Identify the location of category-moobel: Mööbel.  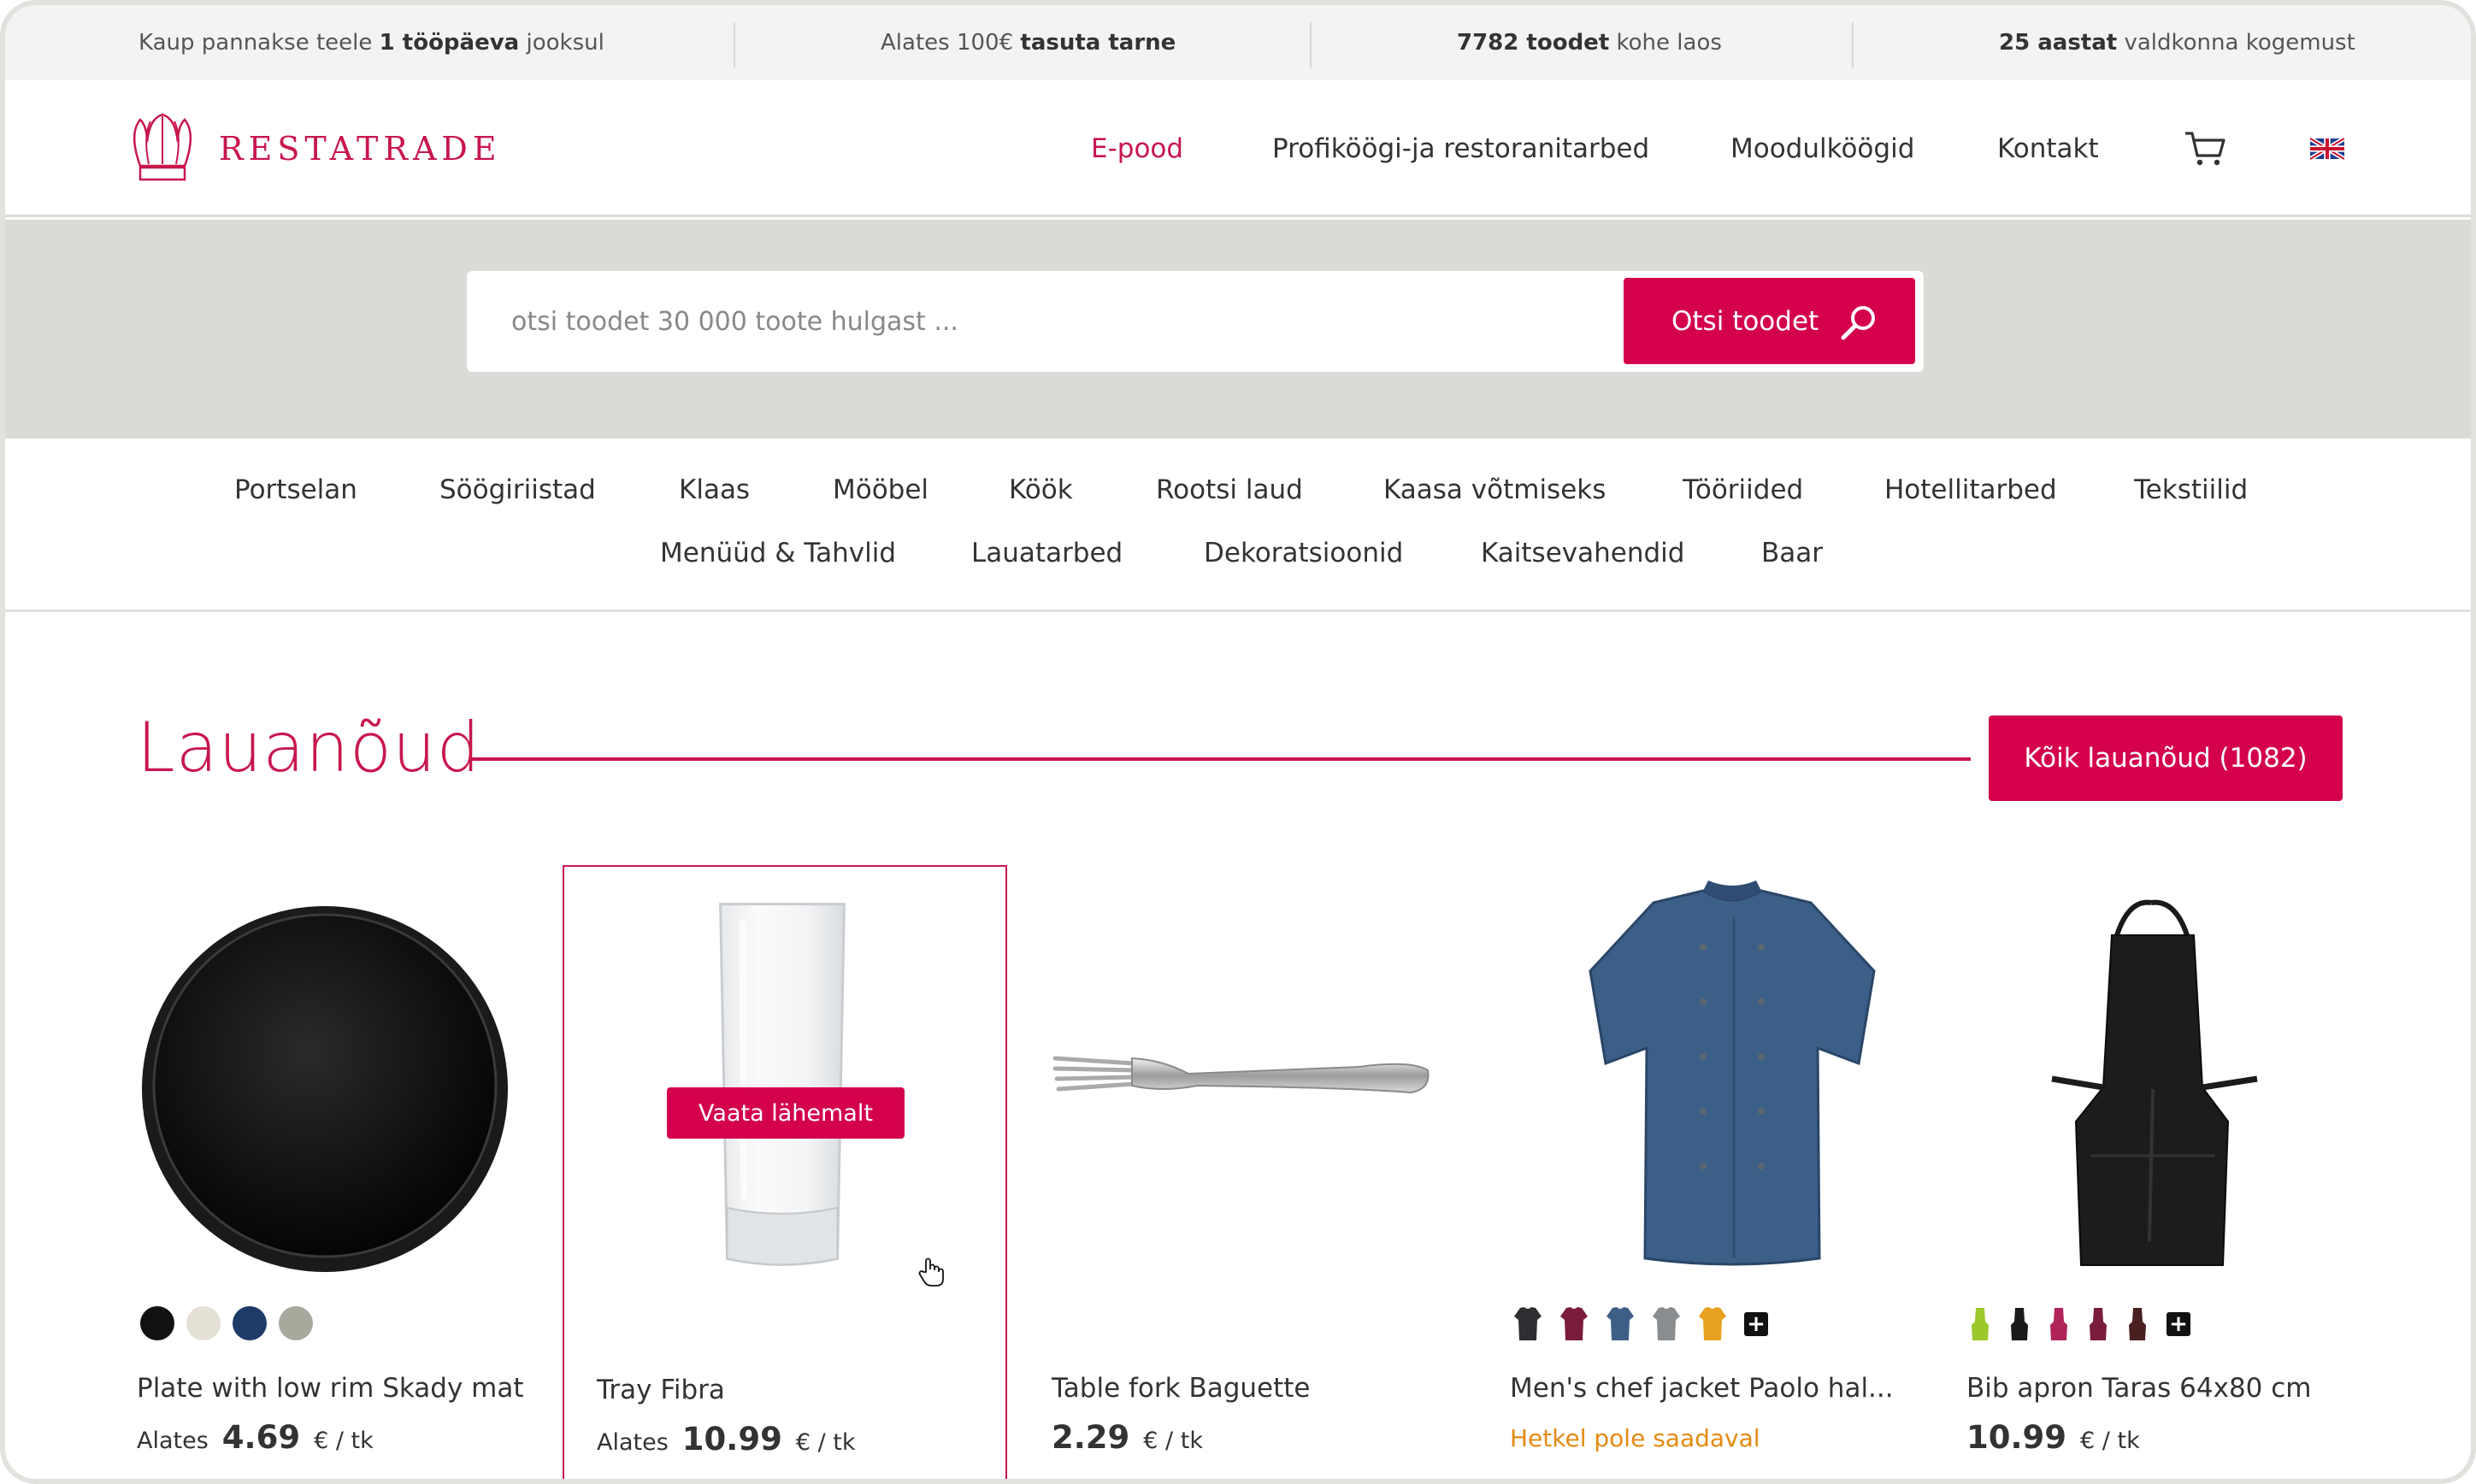
(880, 489).